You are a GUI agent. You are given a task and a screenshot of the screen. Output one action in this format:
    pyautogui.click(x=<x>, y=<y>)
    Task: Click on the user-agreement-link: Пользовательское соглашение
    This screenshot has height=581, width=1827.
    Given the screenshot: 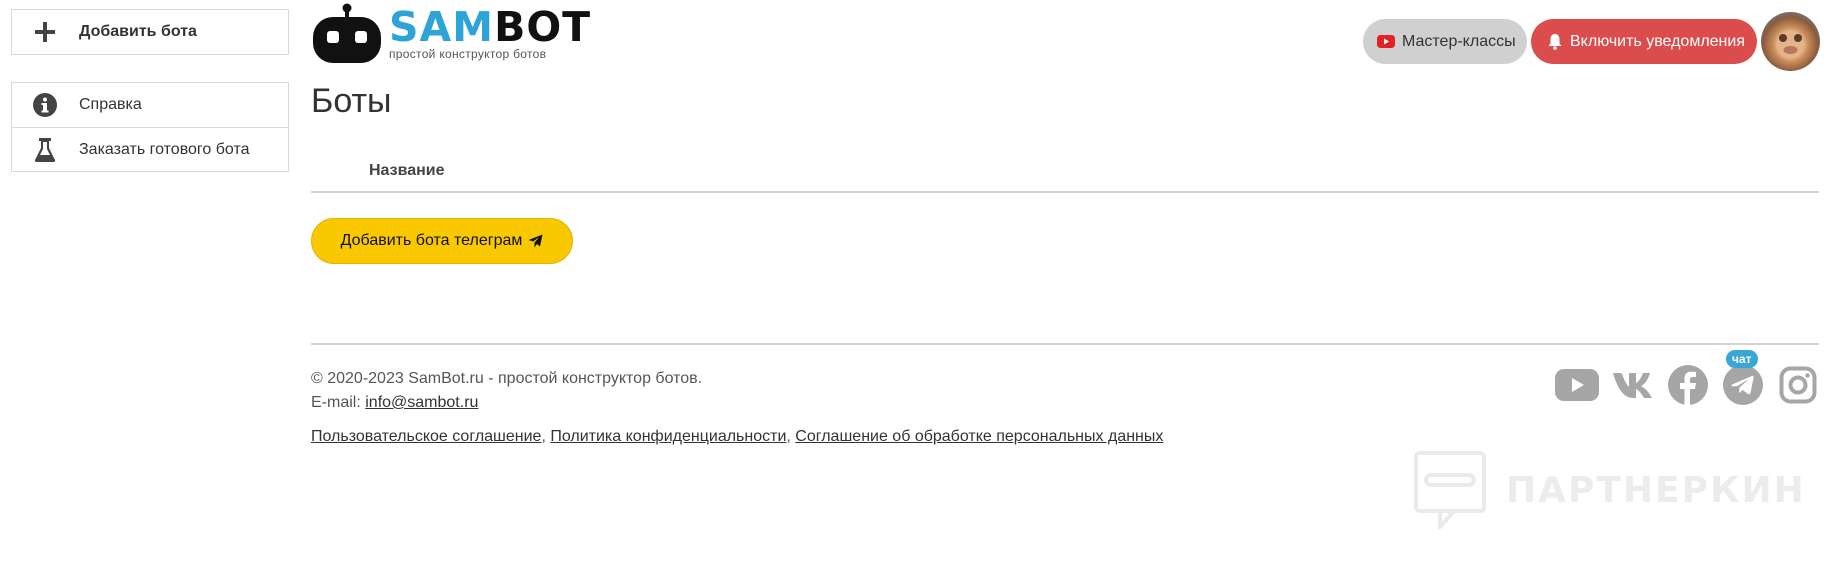 What is the action you would take?
    pyautogui.click(x=426, y=436)
    